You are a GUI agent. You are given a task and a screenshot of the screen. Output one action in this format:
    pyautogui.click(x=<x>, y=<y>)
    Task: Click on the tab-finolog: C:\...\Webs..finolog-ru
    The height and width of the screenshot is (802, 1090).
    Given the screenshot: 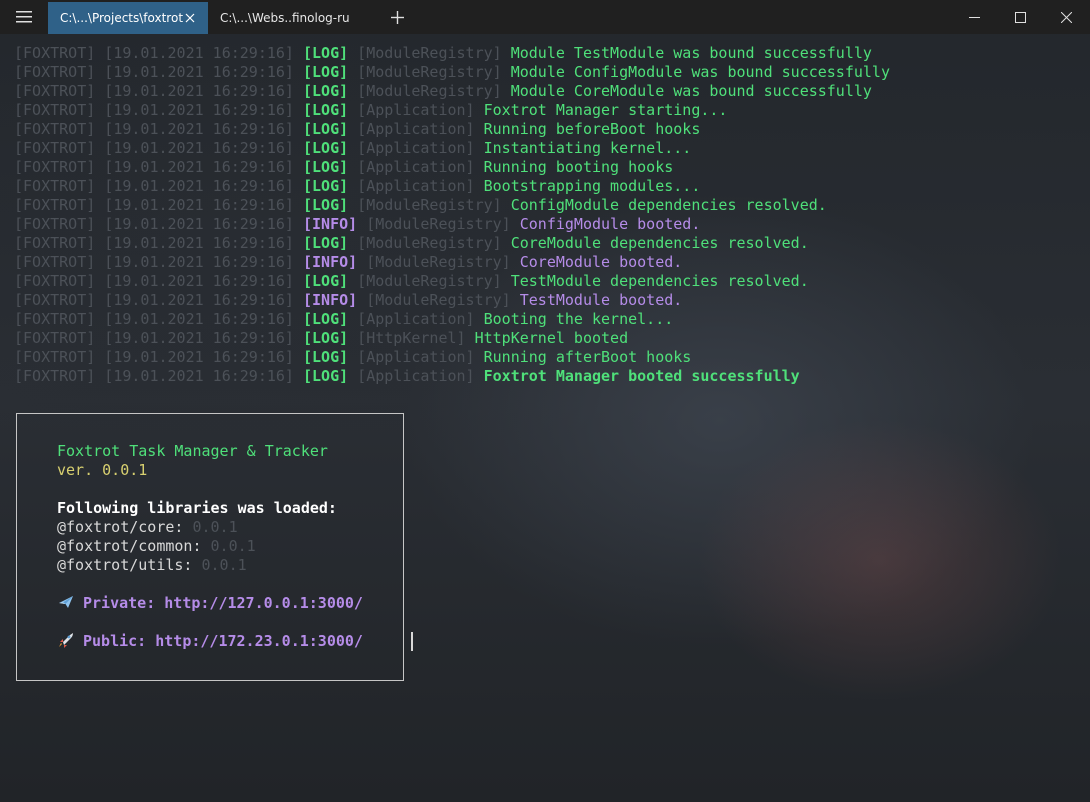 What is the action you would take?
    pyautogui.click(x=292, y=18)
    